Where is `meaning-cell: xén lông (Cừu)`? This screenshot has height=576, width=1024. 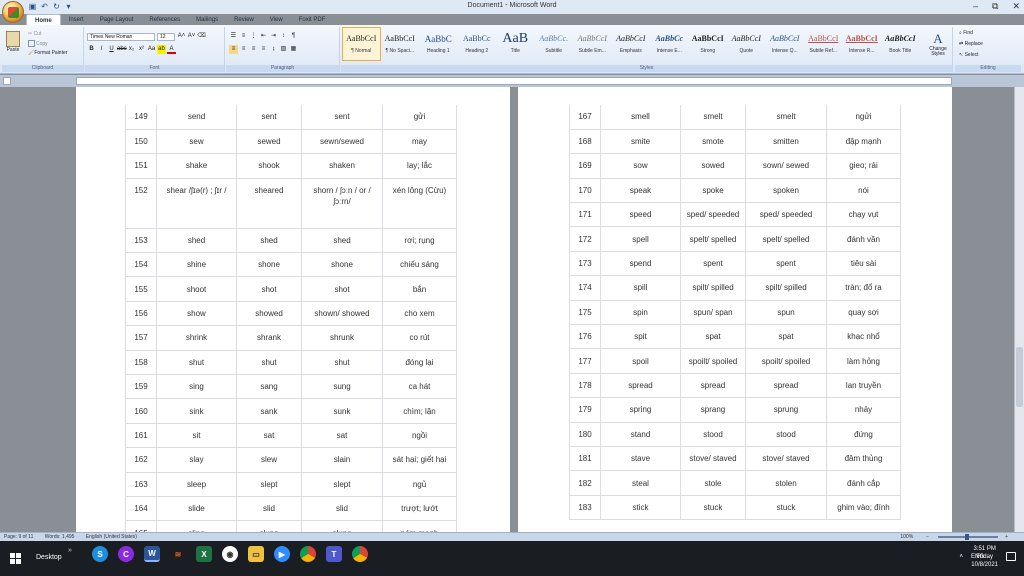
meaning-cell: xén lông (Cừu) is located at coordinates (419, 203).